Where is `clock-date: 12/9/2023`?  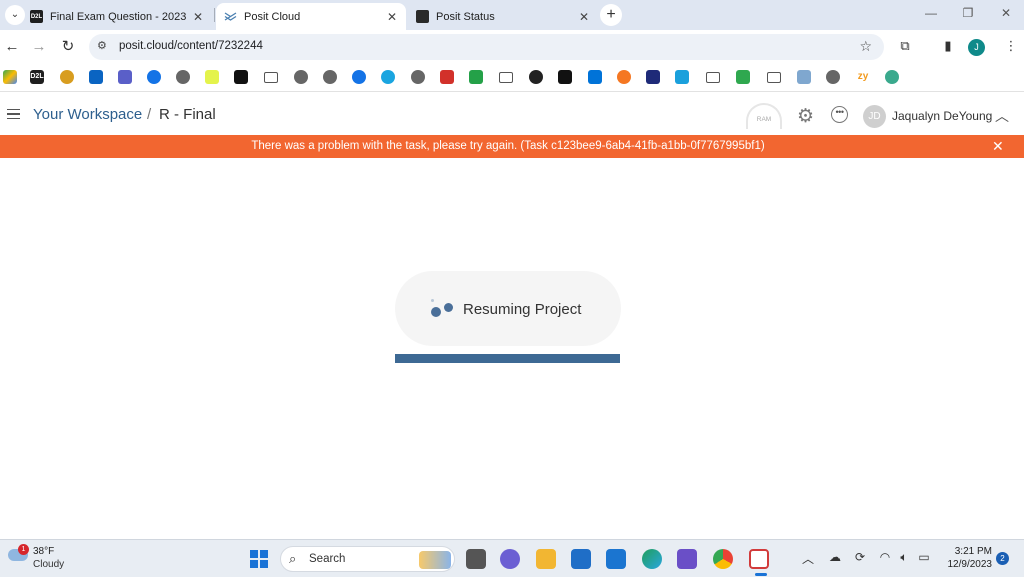
clock-date: 12/9/2023 is located at coordinates (966, 564).